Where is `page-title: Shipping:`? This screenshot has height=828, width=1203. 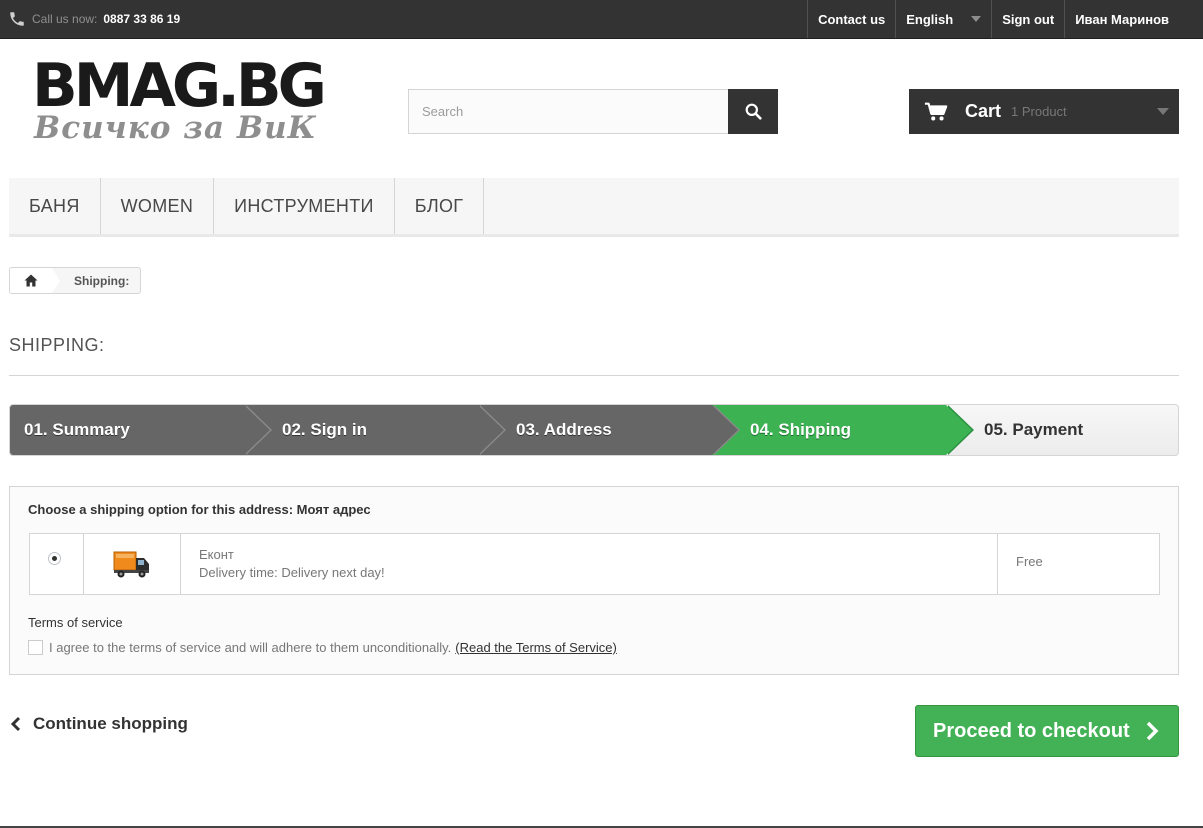 page-title: Shipping: is located at coordinates (594, 355).